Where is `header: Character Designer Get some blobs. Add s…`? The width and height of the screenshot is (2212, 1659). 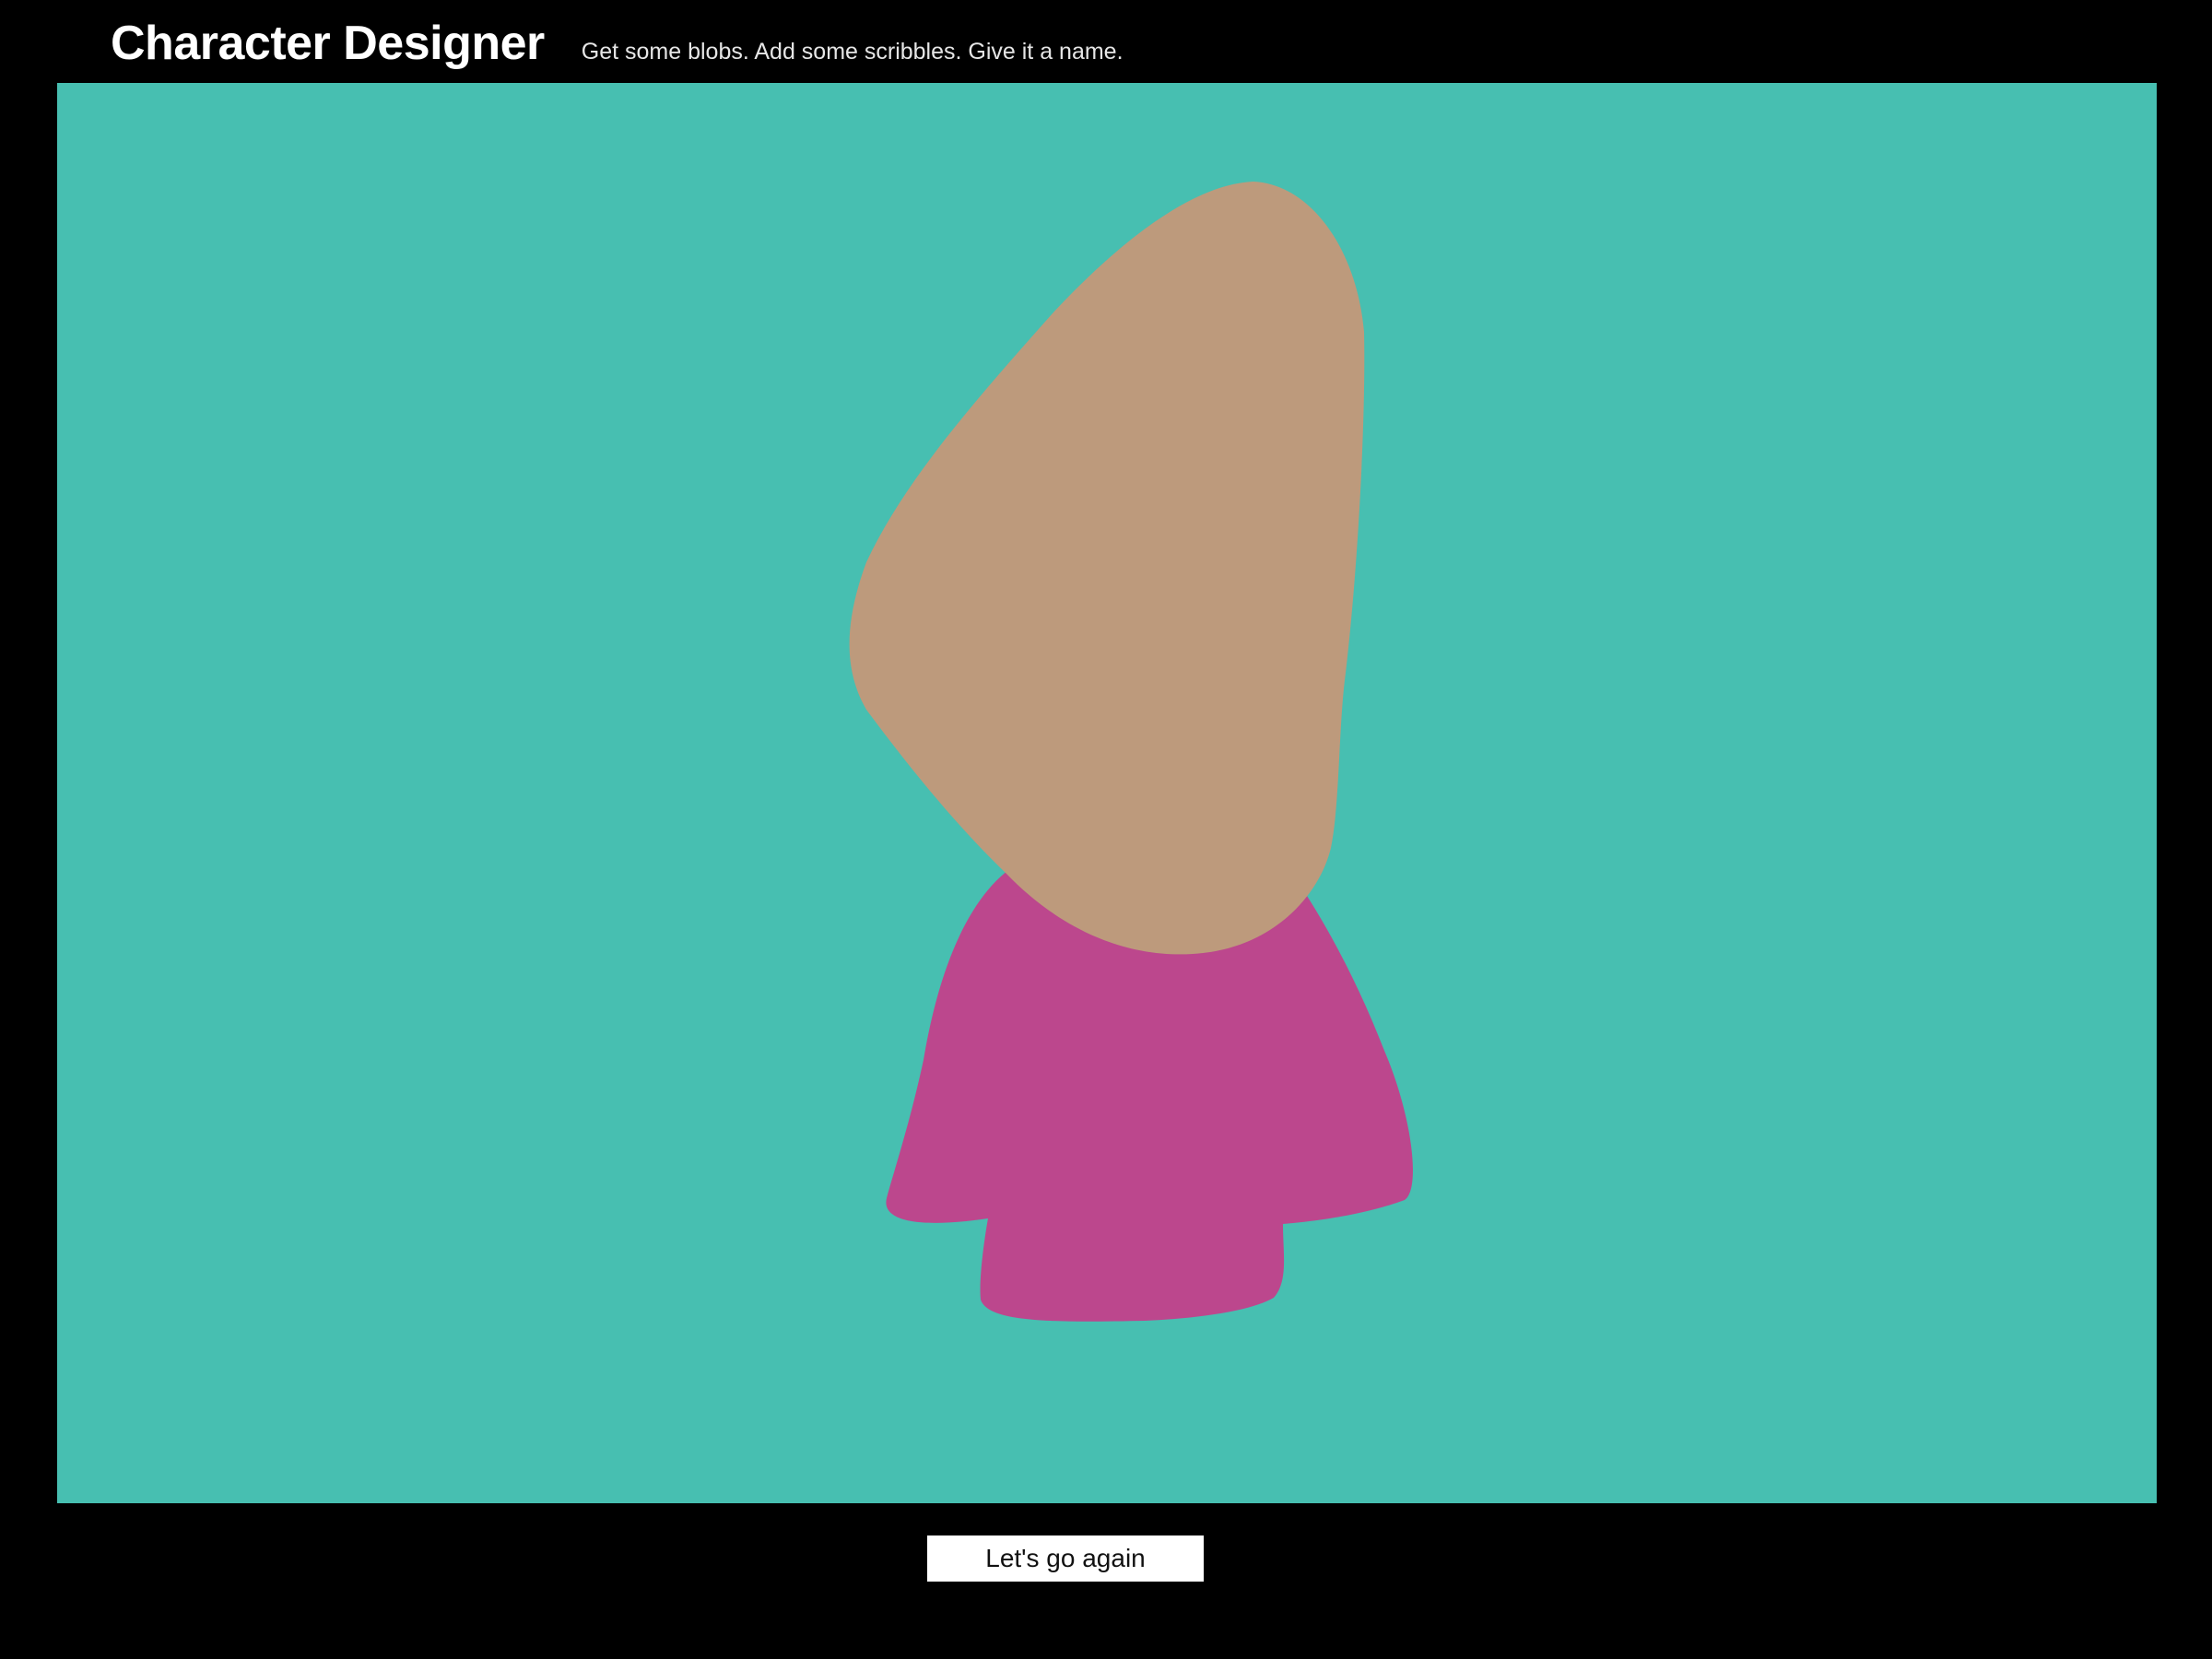
header: Character Designer Get some blobs. Add s… is located at coordinates (617, 45).